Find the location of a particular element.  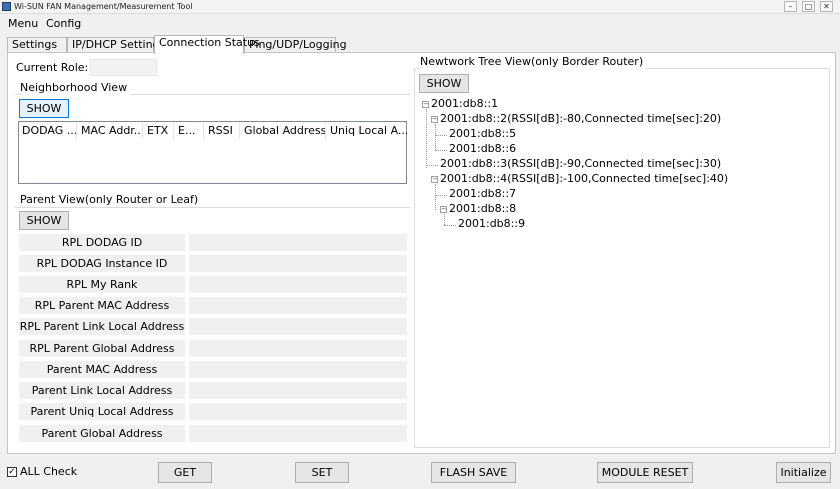

tab-settings: Settings is located at coordinates (37, 45).